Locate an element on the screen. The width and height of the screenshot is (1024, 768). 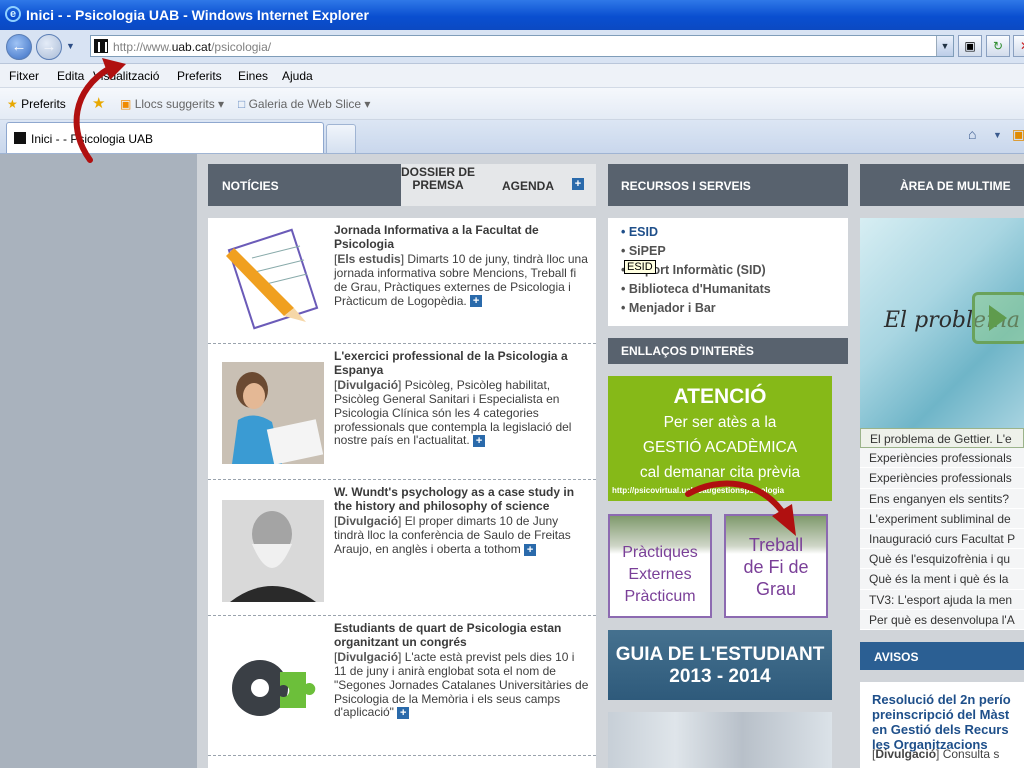
atencio-line2: GESTIÓ ACADÈMICA is located at coordinates (720, 447).